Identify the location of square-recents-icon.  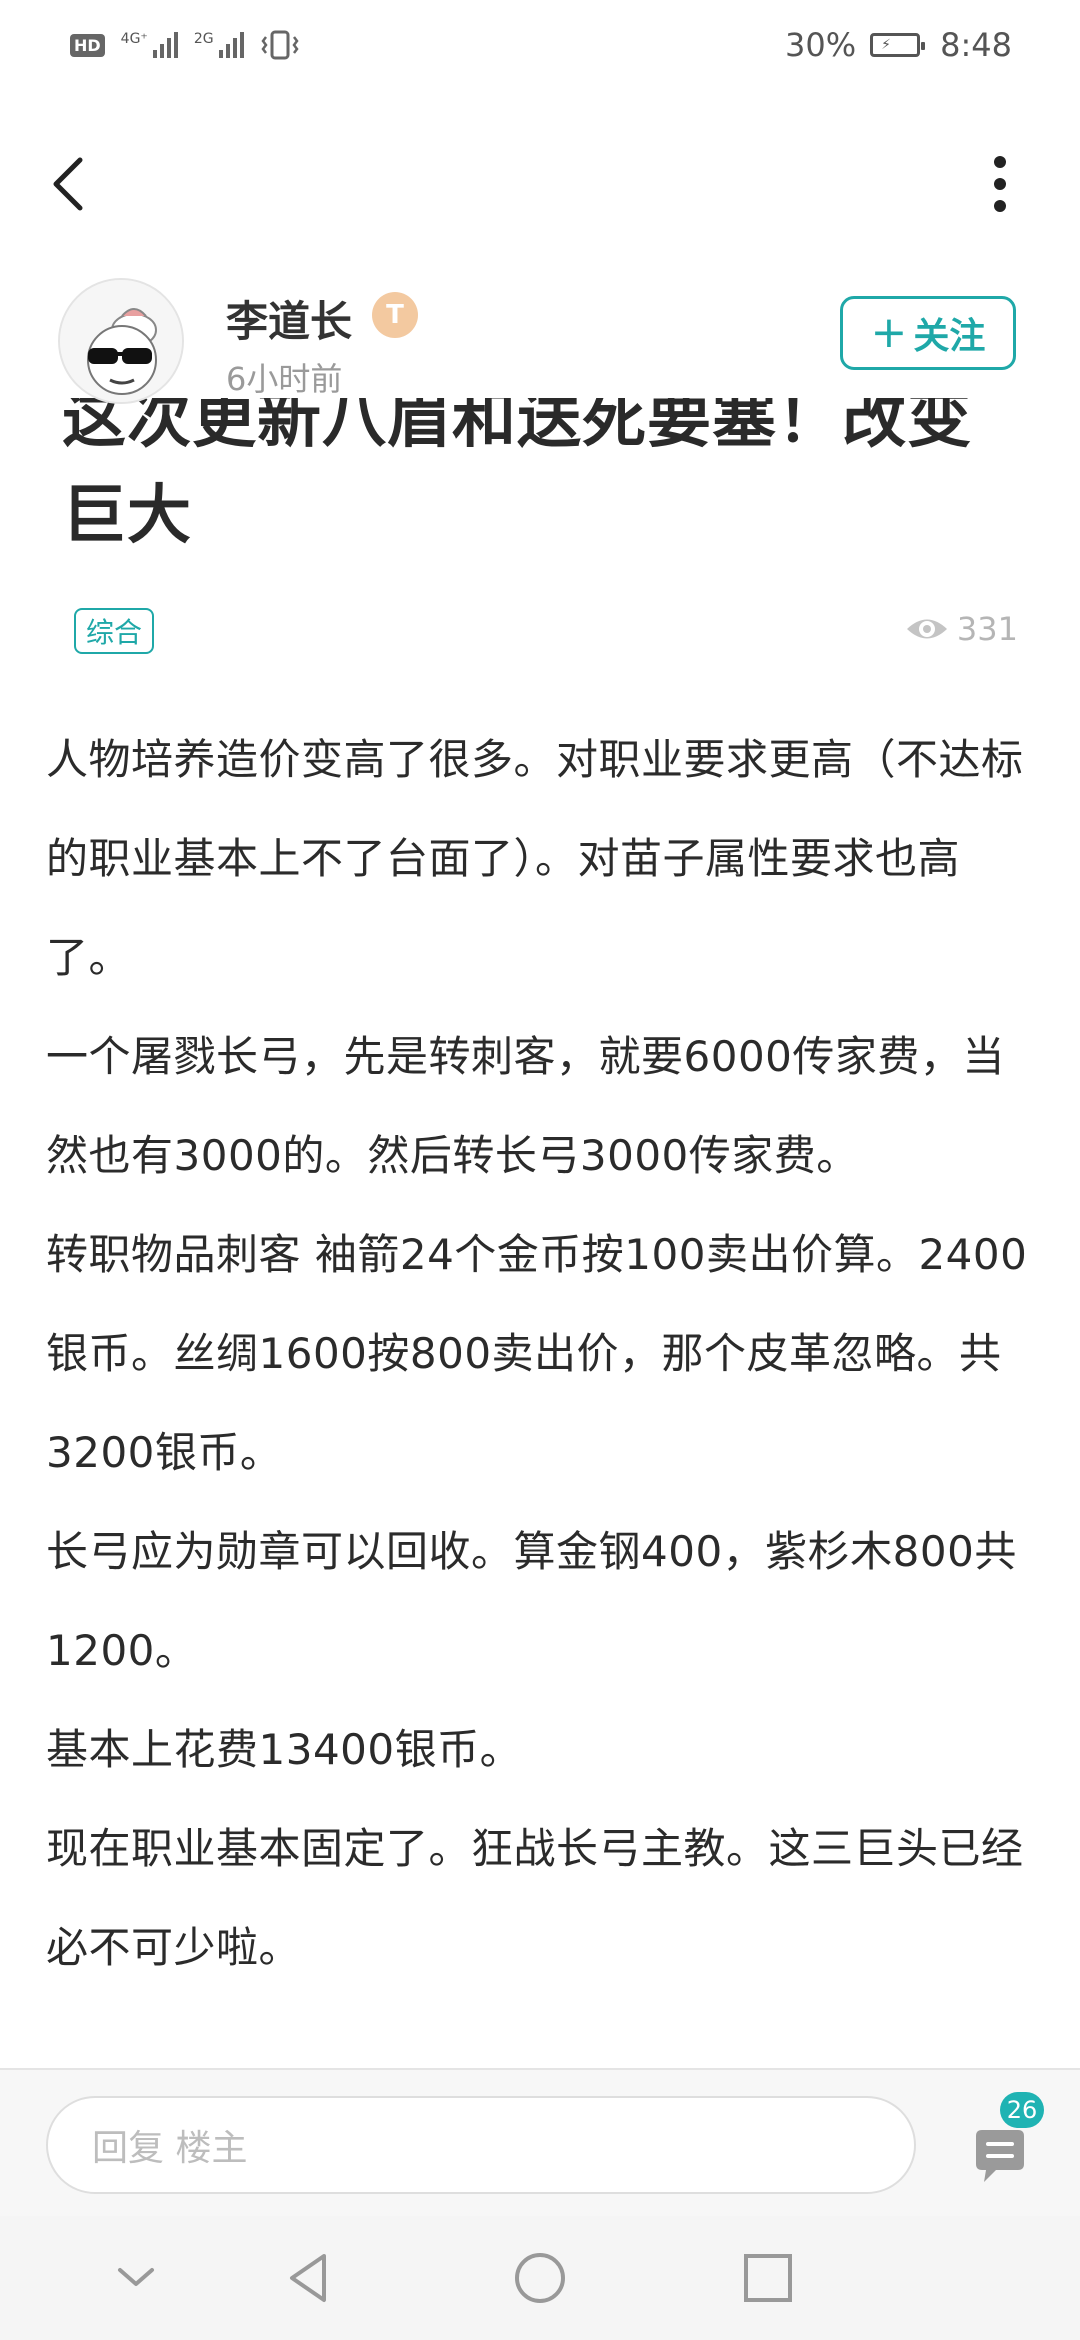
(768, 2278).